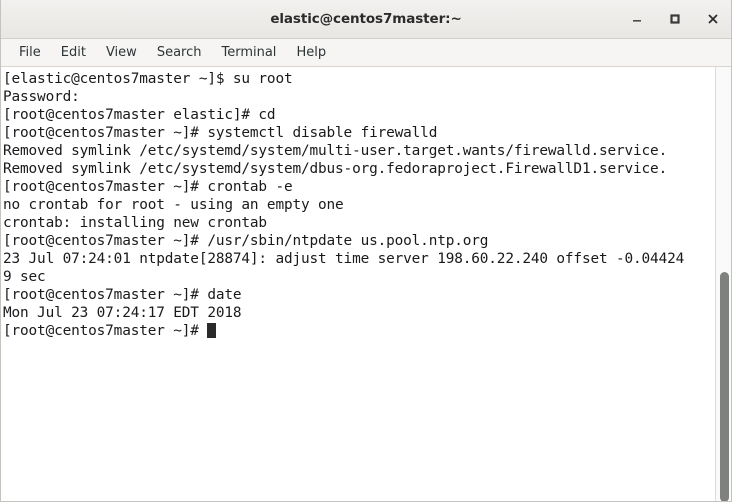  What do you see at coordinates (139, 115) in the screenshot?
I see `terminal-line-text: [root@centos7master elastic]# cd` at bounding box center [139, 115].